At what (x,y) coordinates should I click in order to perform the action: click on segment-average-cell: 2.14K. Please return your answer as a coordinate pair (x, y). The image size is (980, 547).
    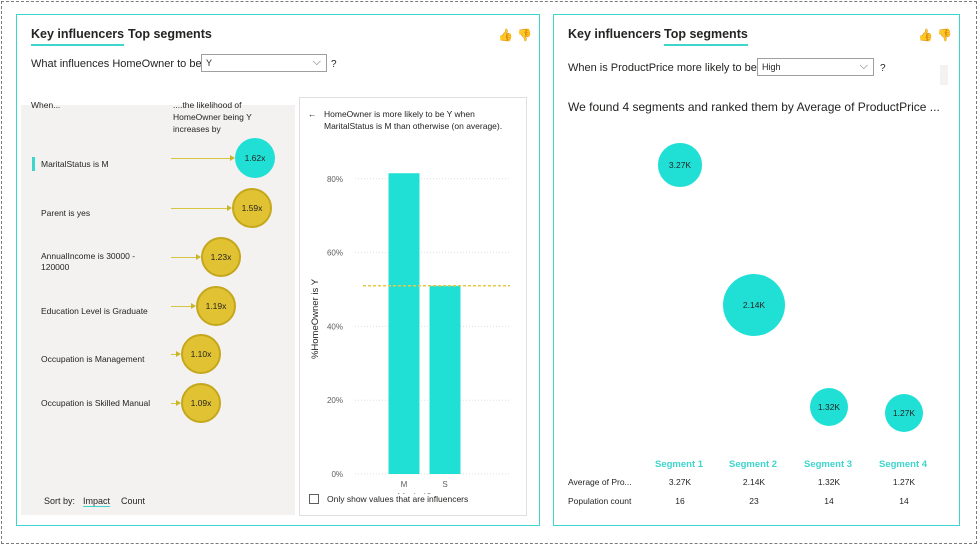
    Looking at the image, I should click on (754, 482).